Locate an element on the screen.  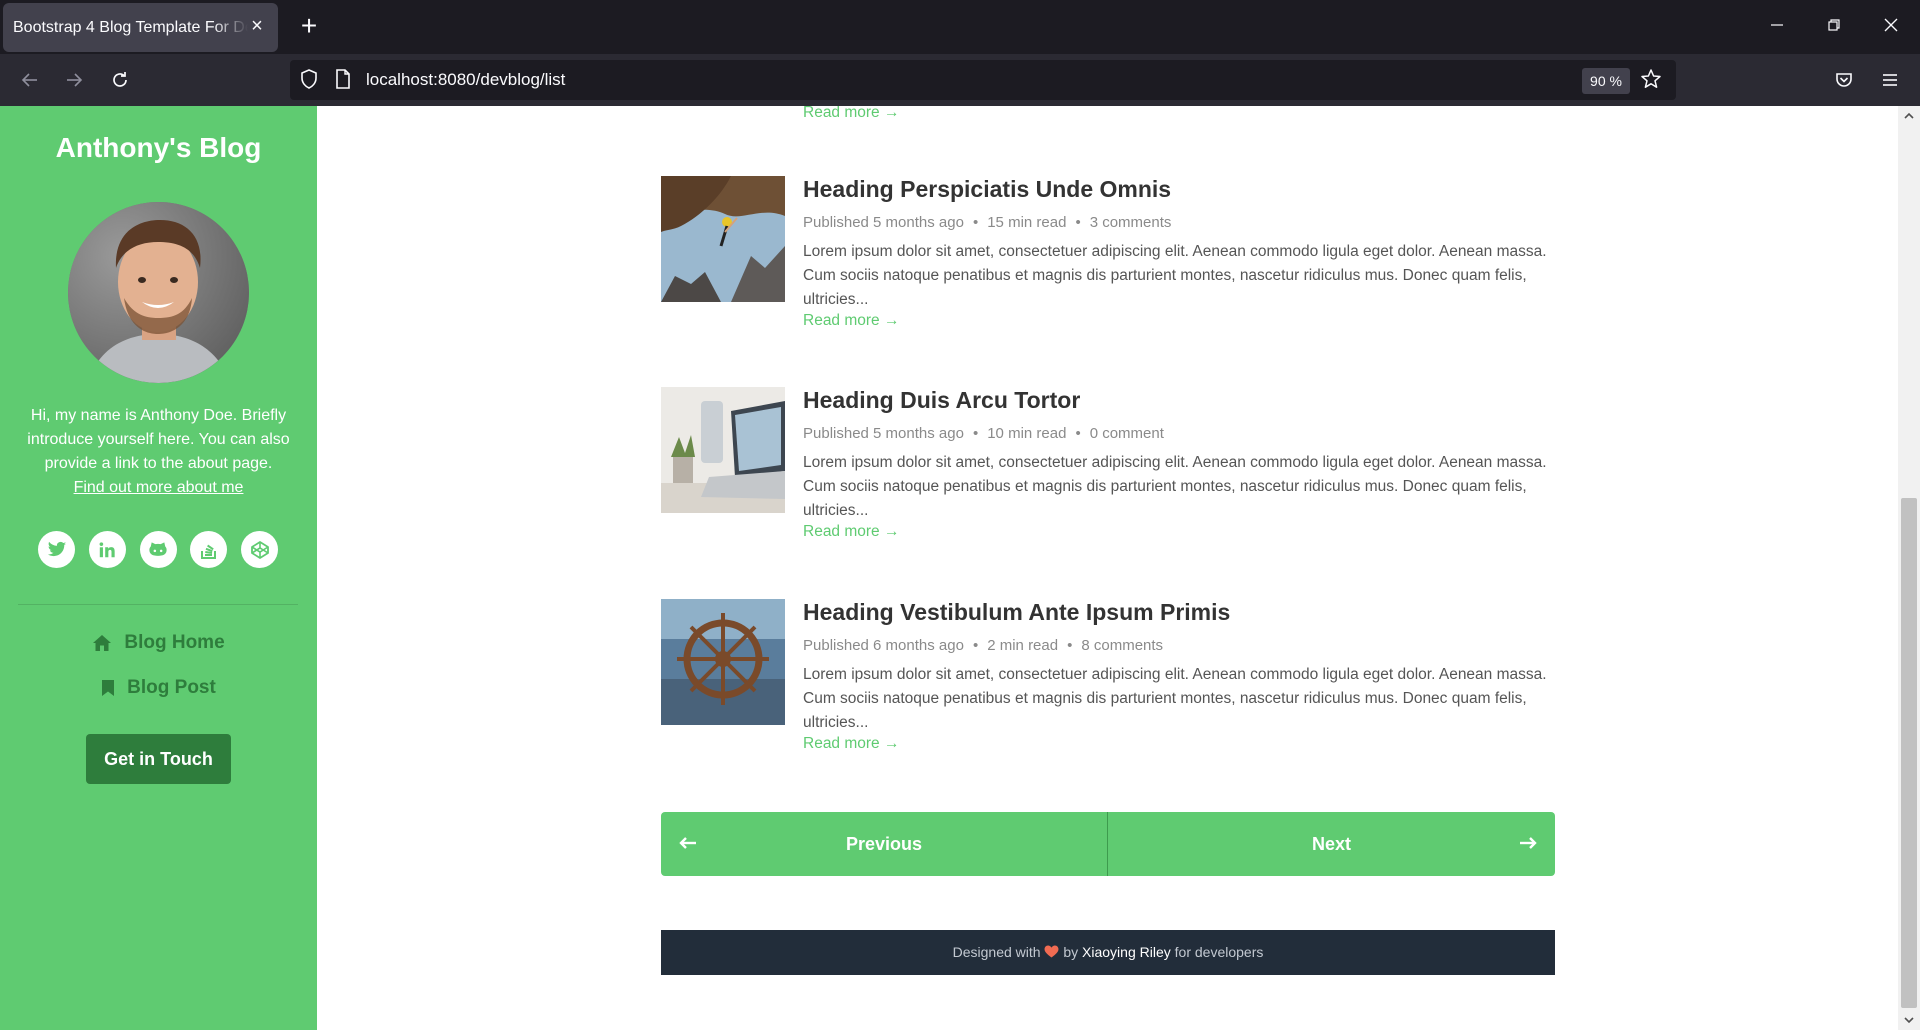
tab-close-icon: × is located at coordinates (257, 26).